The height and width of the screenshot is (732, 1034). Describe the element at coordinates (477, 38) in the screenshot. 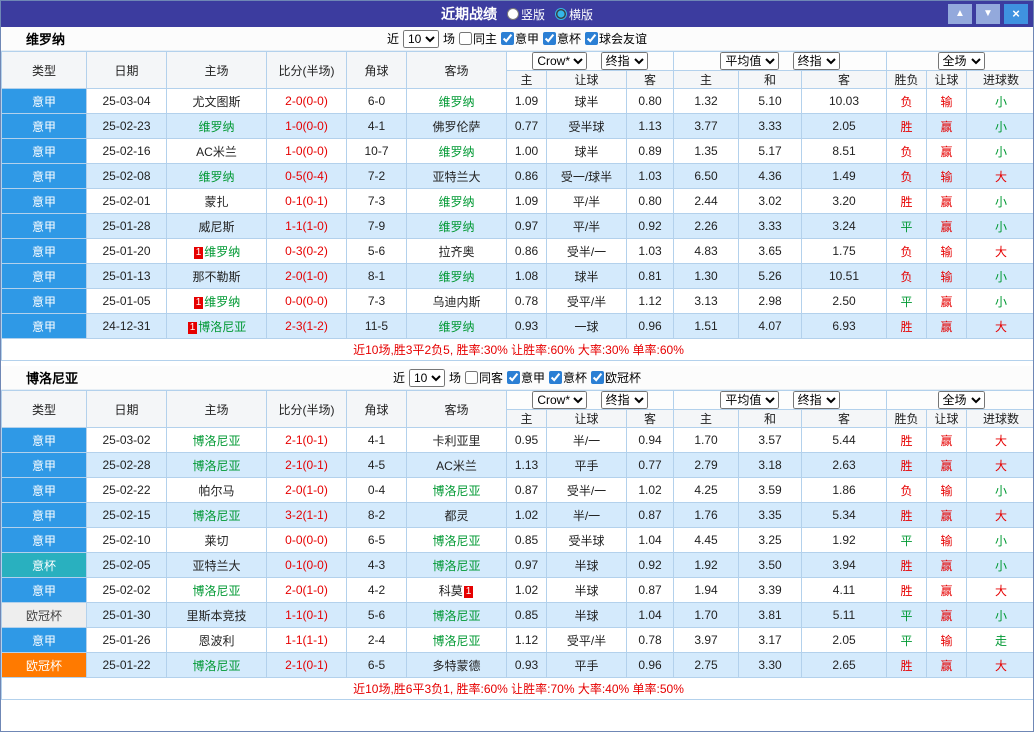

I see `same-venue-filter: 同主` at that location.